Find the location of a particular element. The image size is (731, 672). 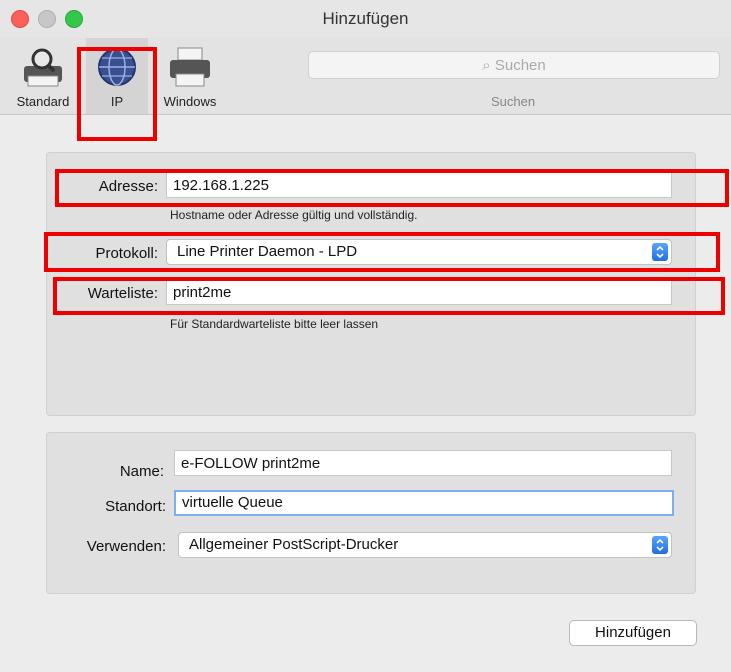

ip-tab-highlight is located at coordinates (117, 94).